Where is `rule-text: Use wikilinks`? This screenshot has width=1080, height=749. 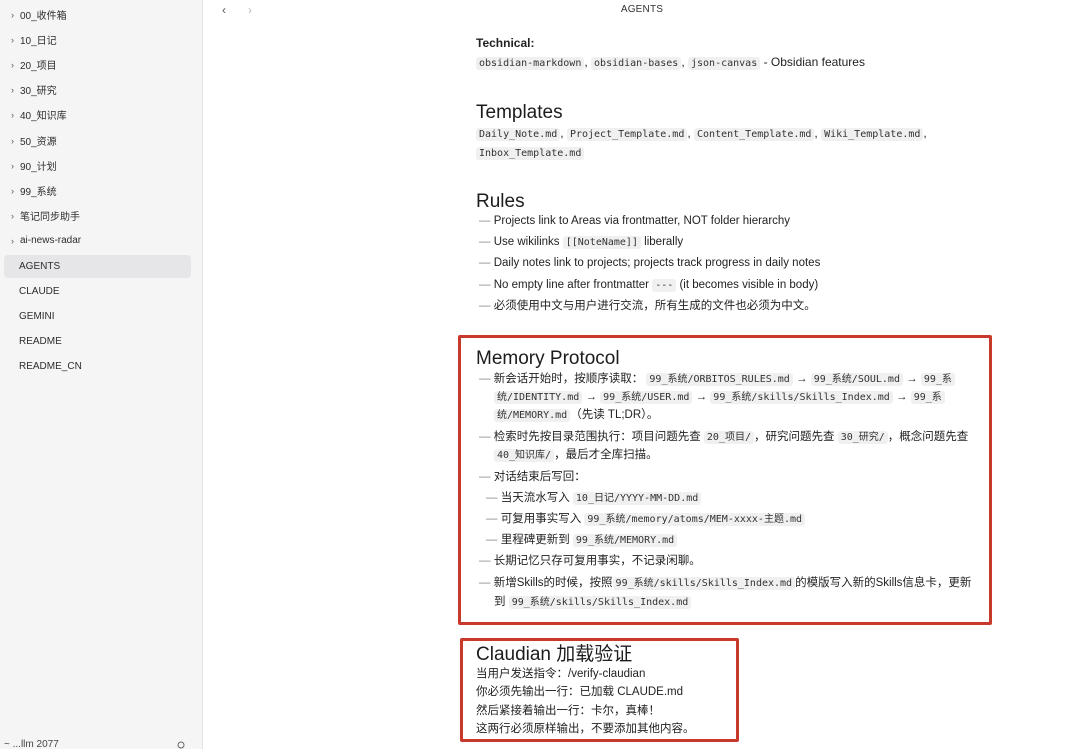
rule-text: Use wikilinks is located at coordinates (528, 242).